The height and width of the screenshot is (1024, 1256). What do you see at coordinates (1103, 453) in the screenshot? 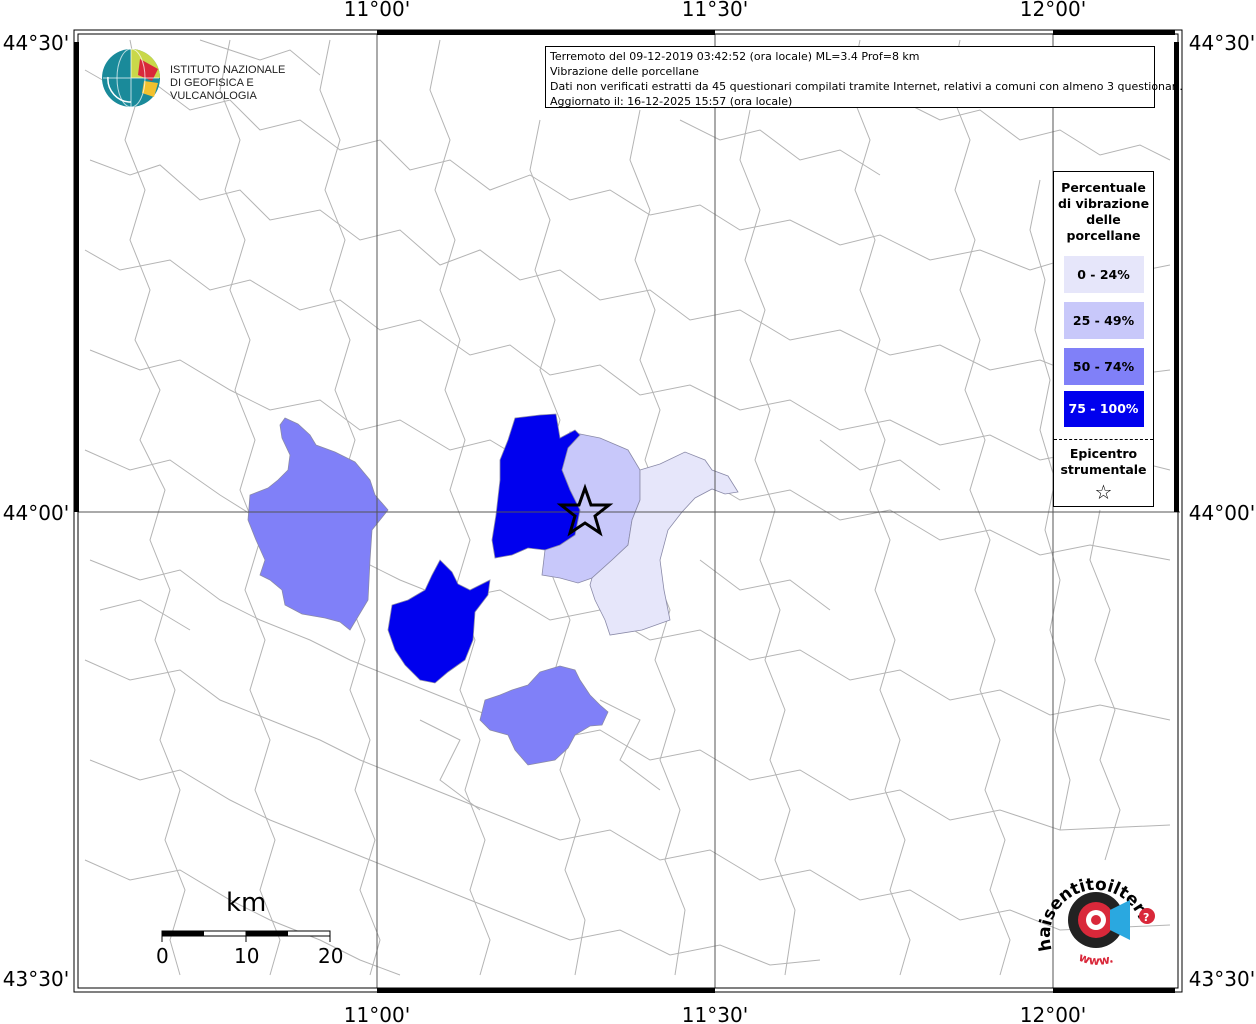
I see `legend-epicentre-line1: Epicentro` at bounding box center [1103, 453].